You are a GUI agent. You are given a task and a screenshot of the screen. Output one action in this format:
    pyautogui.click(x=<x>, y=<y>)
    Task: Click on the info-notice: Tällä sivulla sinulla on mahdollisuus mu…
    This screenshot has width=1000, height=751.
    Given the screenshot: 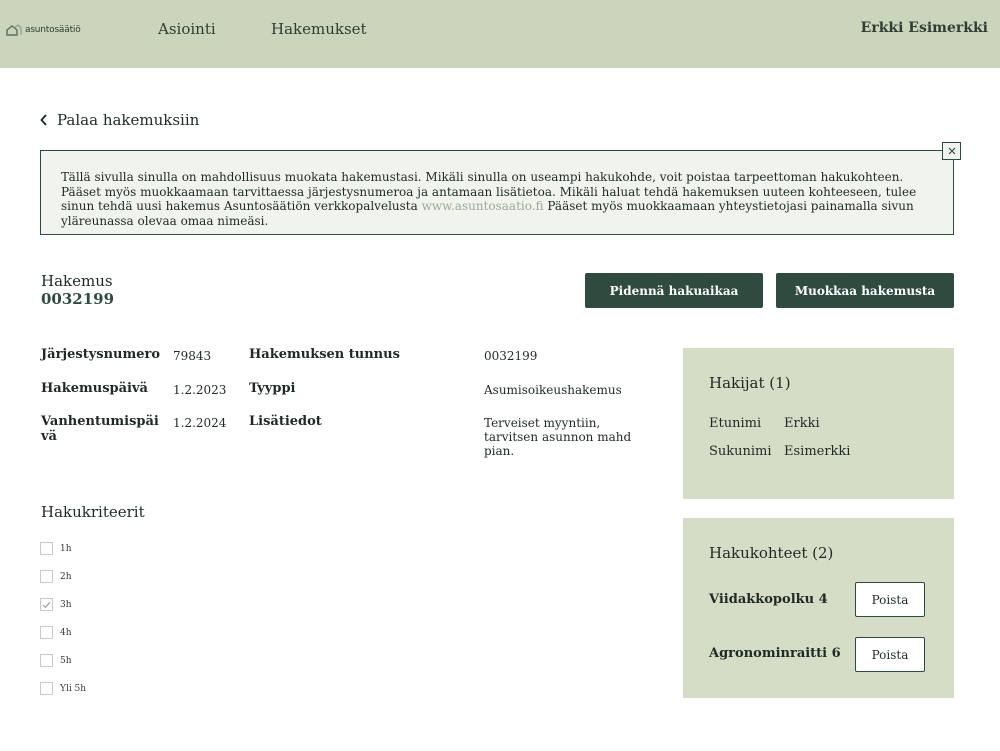 What is the action you would take?
    pyautogui.click(x=497, y=192)
    